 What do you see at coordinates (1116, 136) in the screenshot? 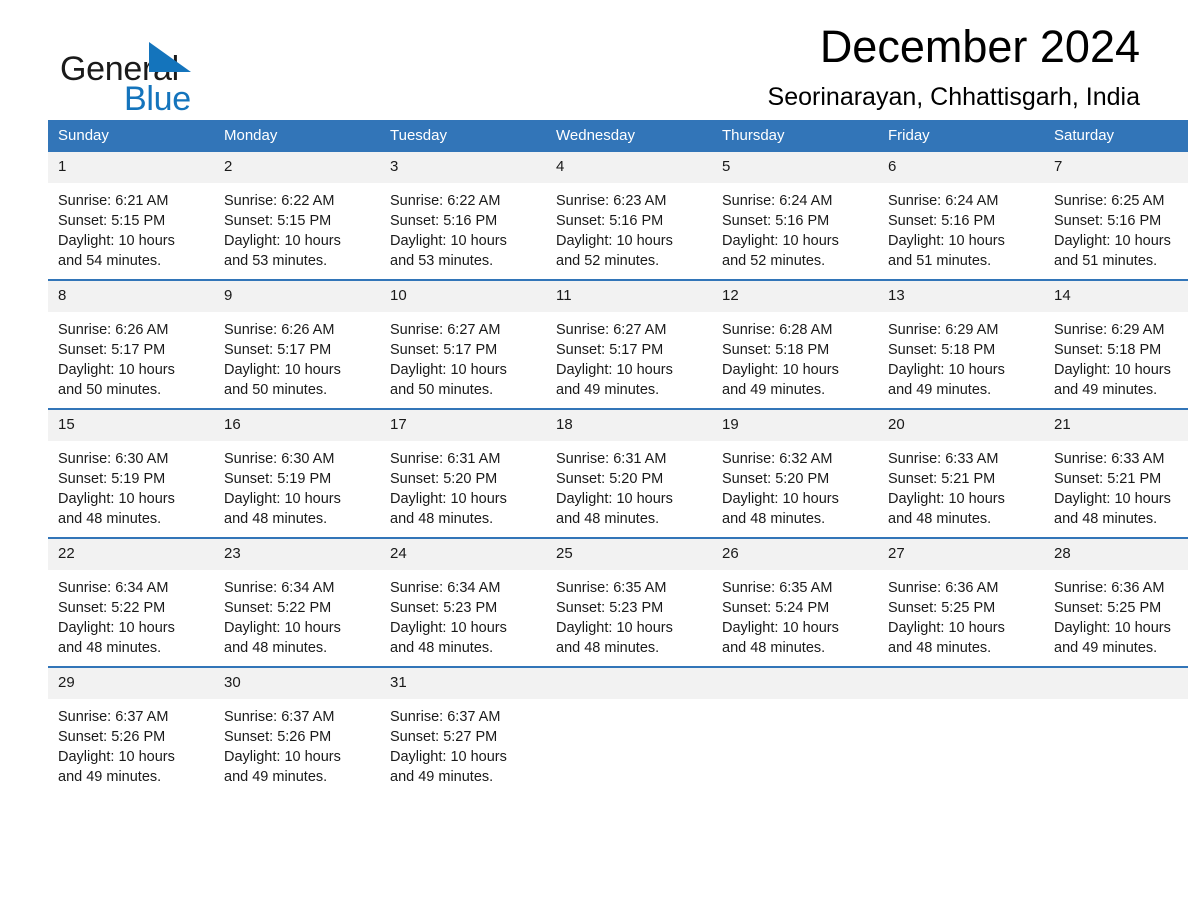
I see `weekday-header-saturday: Saturday` at bounding box center [1116, 136].